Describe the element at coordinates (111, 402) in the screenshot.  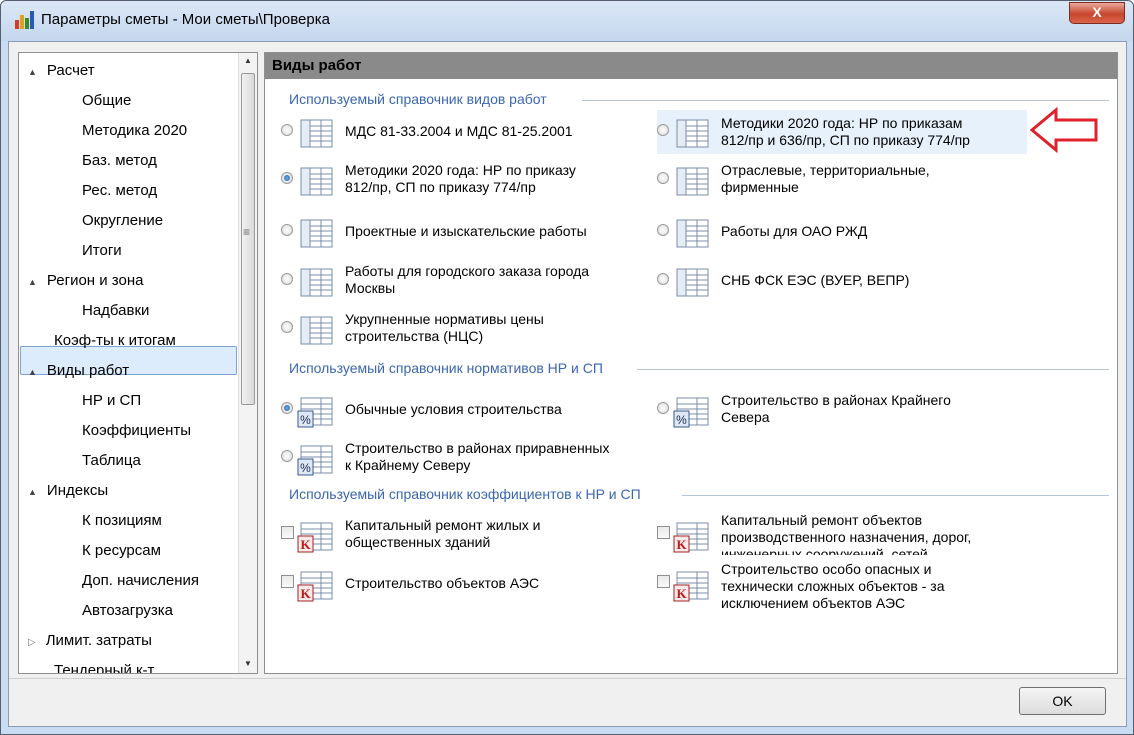
I see `tree-item-nr-sp: НР и СП` at that location.